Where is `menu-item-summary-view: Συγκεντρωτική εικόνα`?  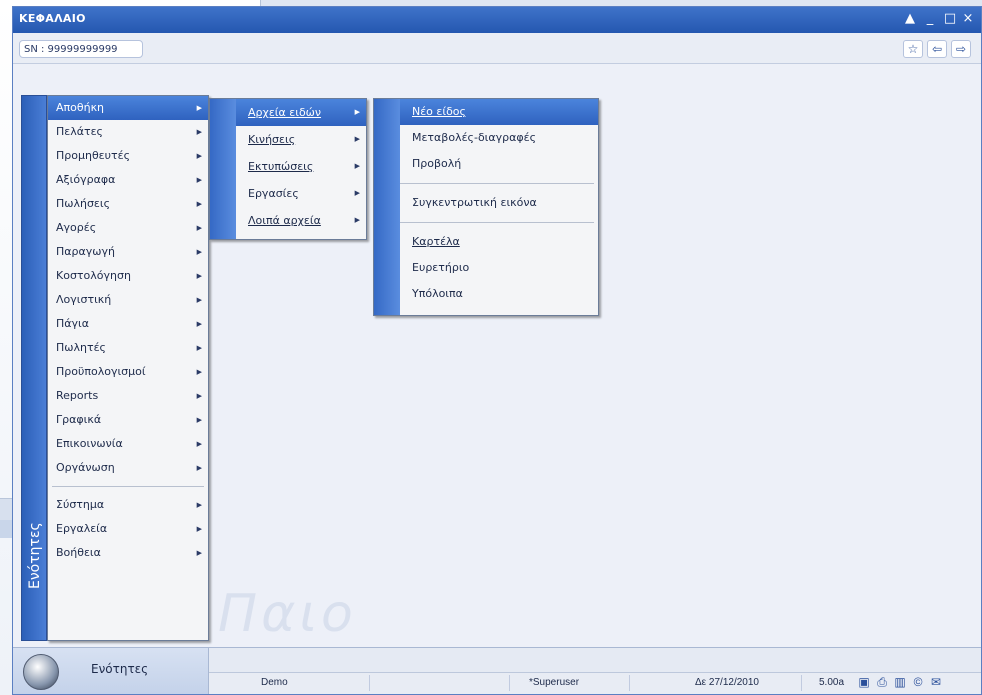 menu-item-summary-view: Συγκεντρωτική εικόνα is located at coordinates (499, 203).